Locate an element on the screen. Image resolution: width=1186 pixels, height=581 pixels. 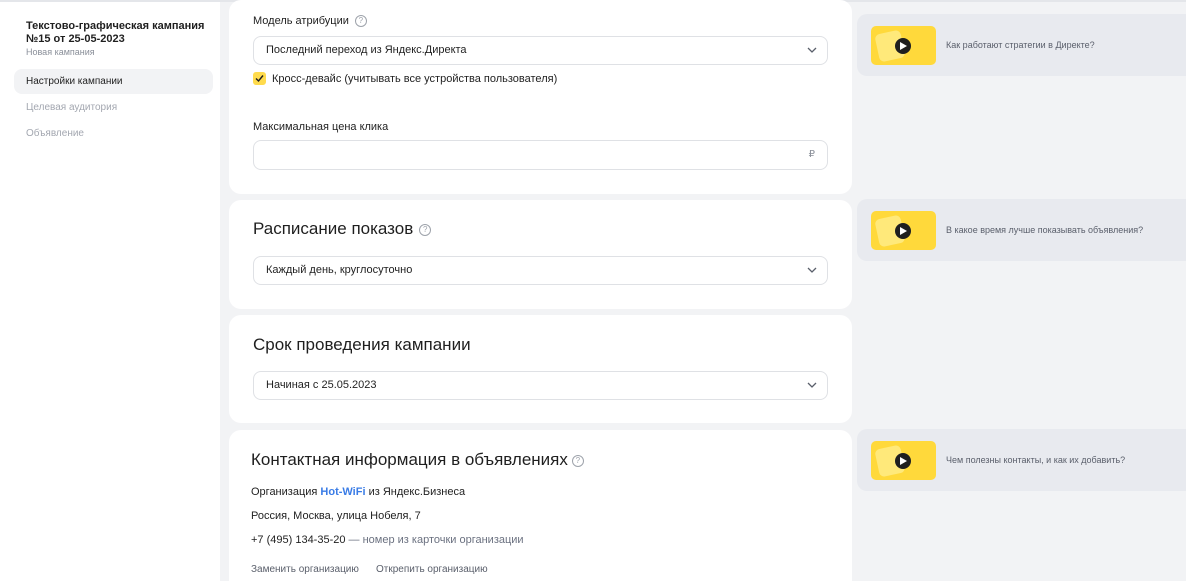
attribution-select-value: Последний переход из Яндекс.Директа is located at coordinates (366, 50).